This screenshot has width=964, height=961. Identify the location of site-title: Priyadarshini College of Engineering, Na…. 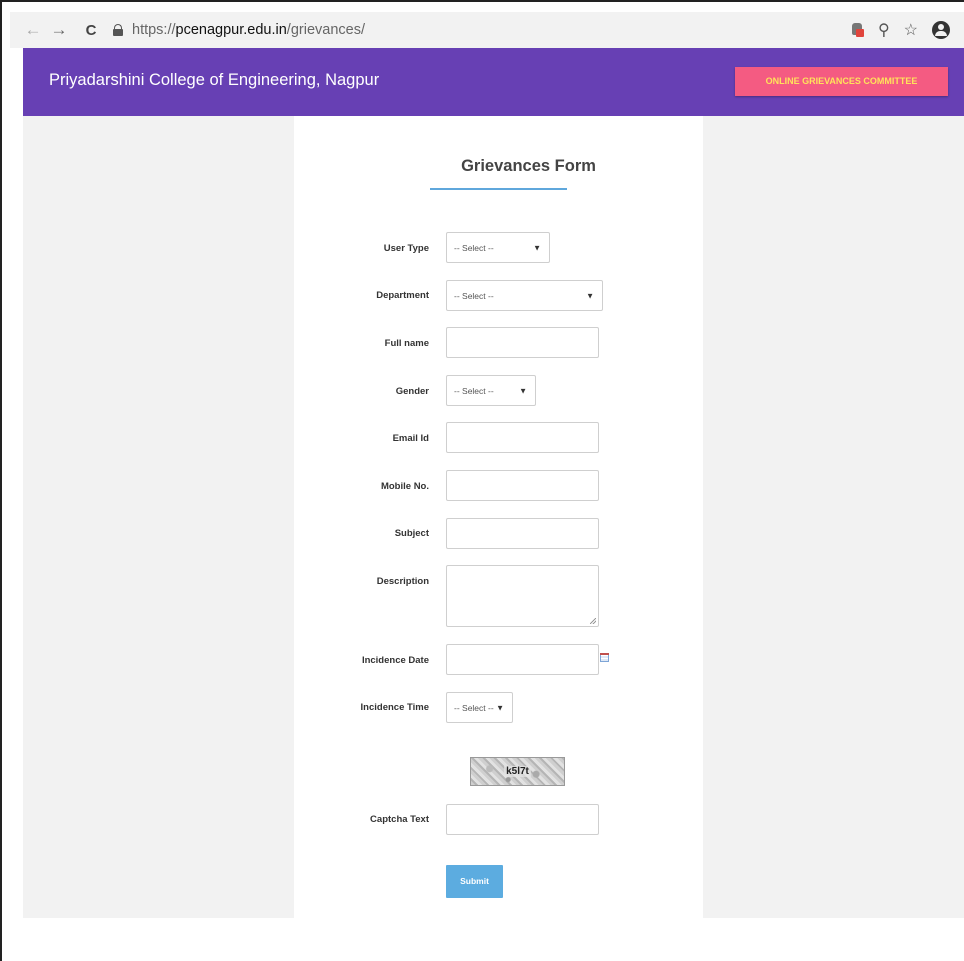
(214, 80).